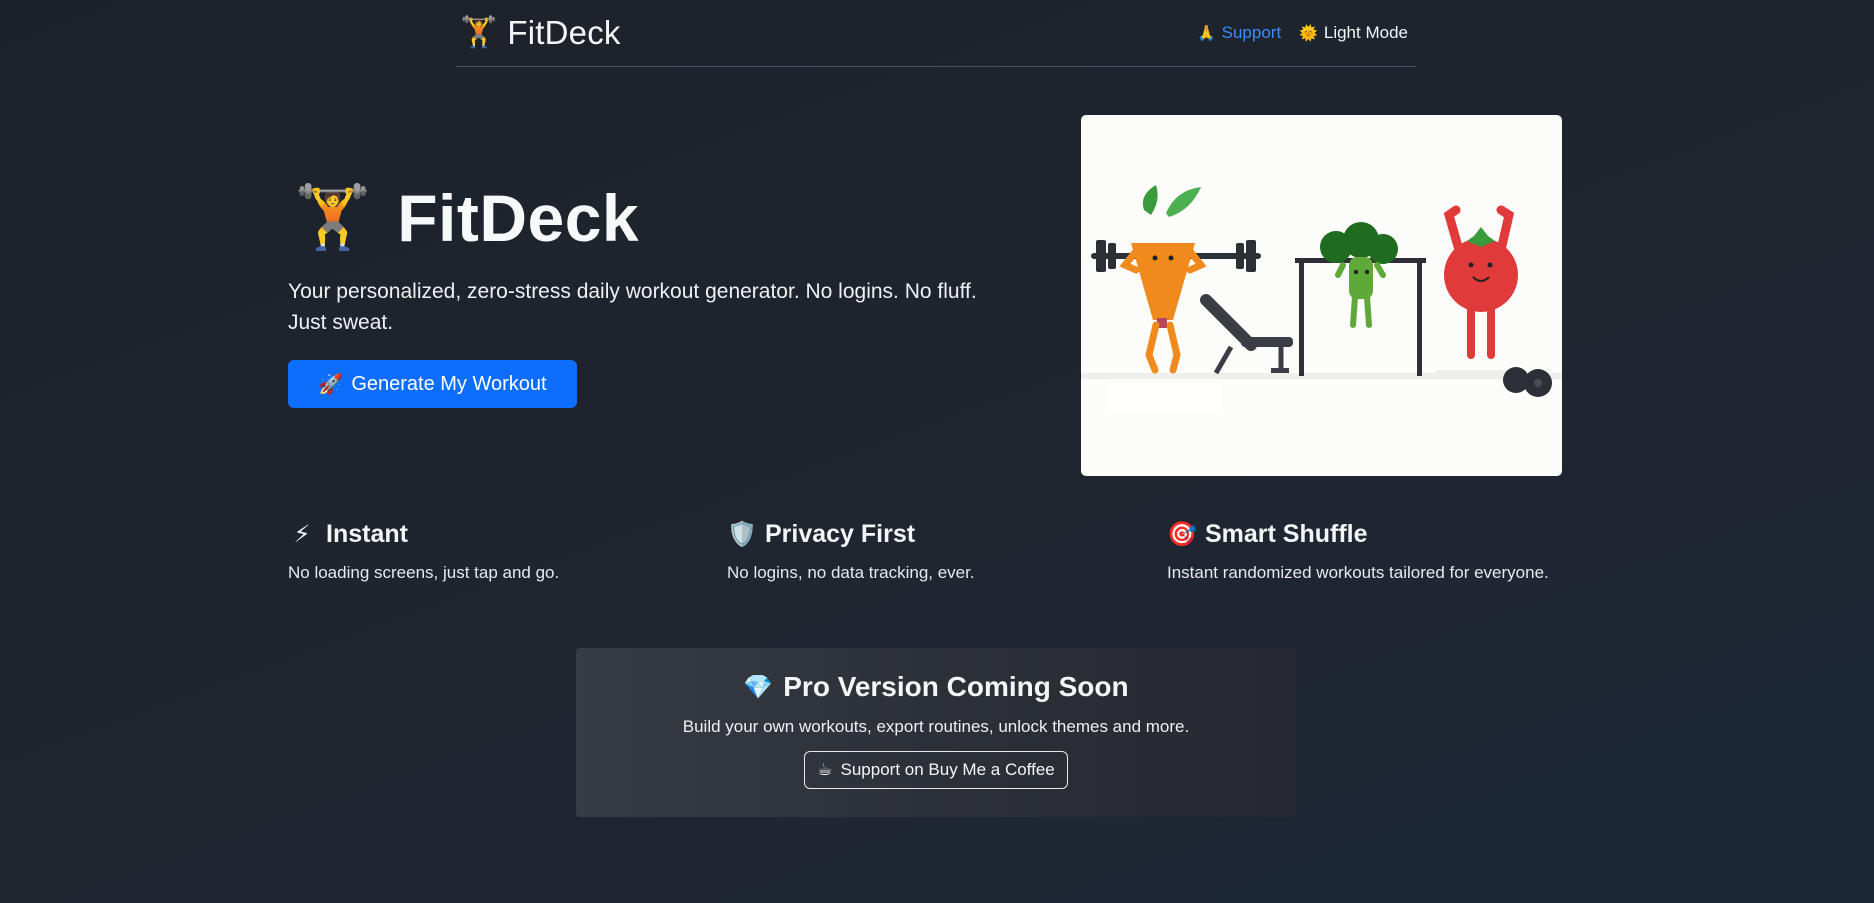 The width and height of the screenshot is (1874, 903). I want to click on veggie-gym-illustration-svg, so click(1321, 299).